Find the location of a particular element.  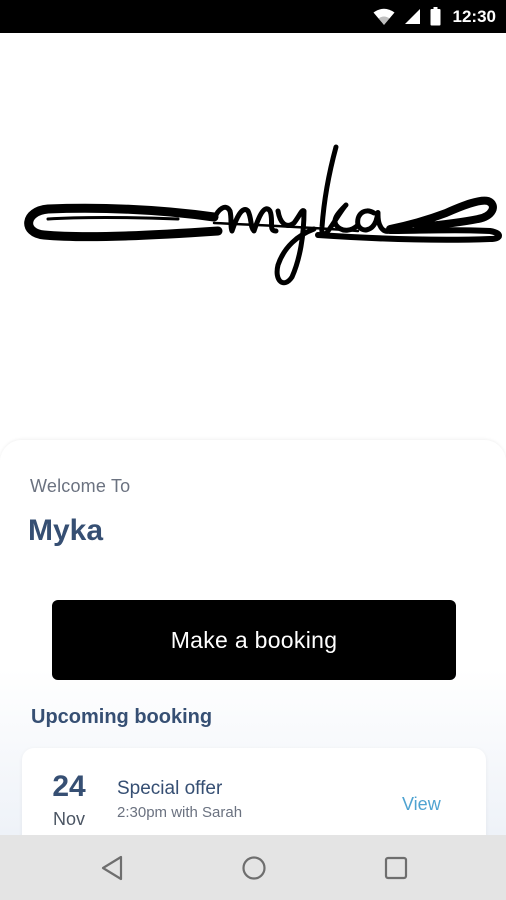

navigation-bar is located at coordinates (253, 867).